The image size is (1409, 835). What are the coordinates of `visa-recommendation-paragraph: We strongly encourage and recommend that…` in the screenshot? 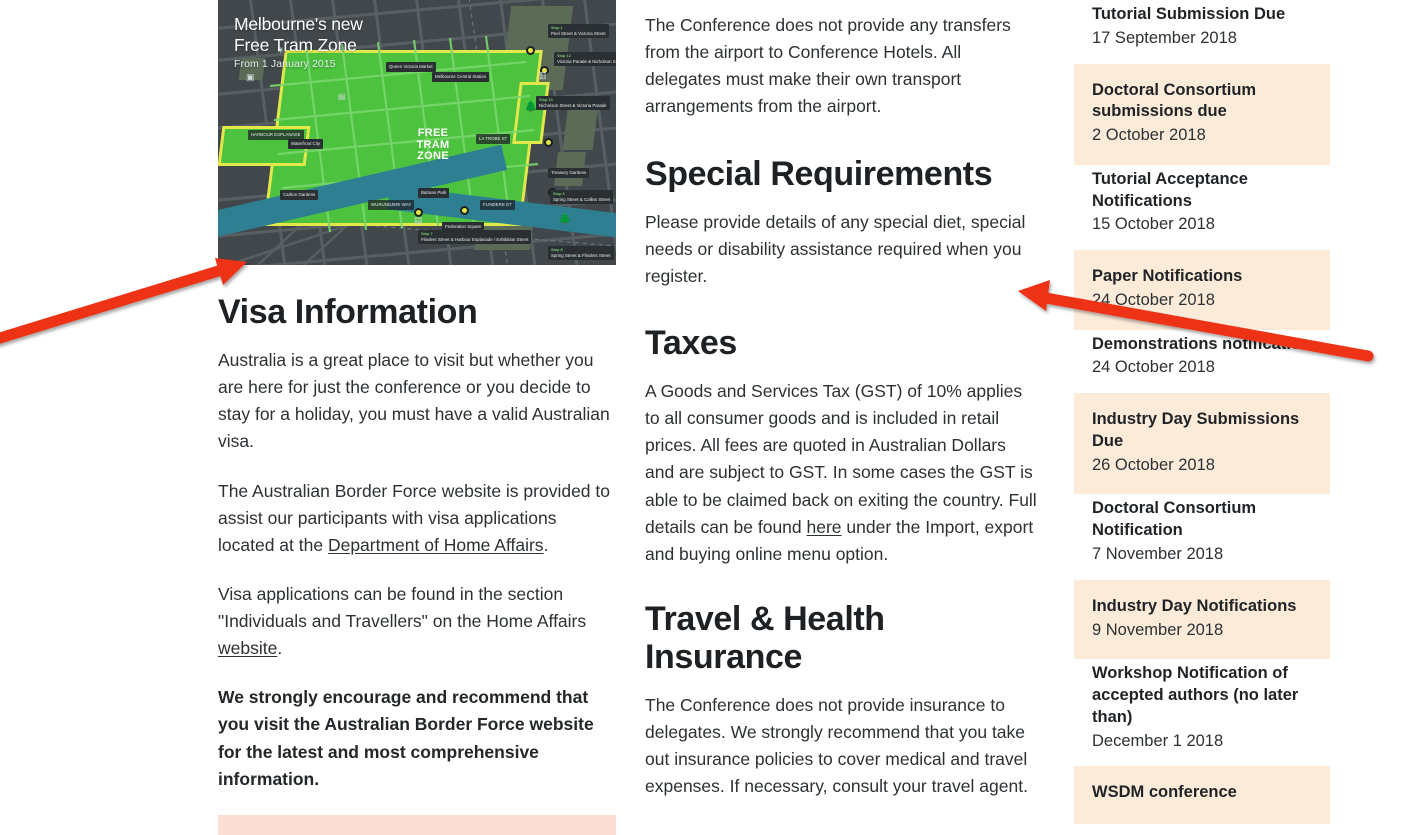 It's located at (406, 738).